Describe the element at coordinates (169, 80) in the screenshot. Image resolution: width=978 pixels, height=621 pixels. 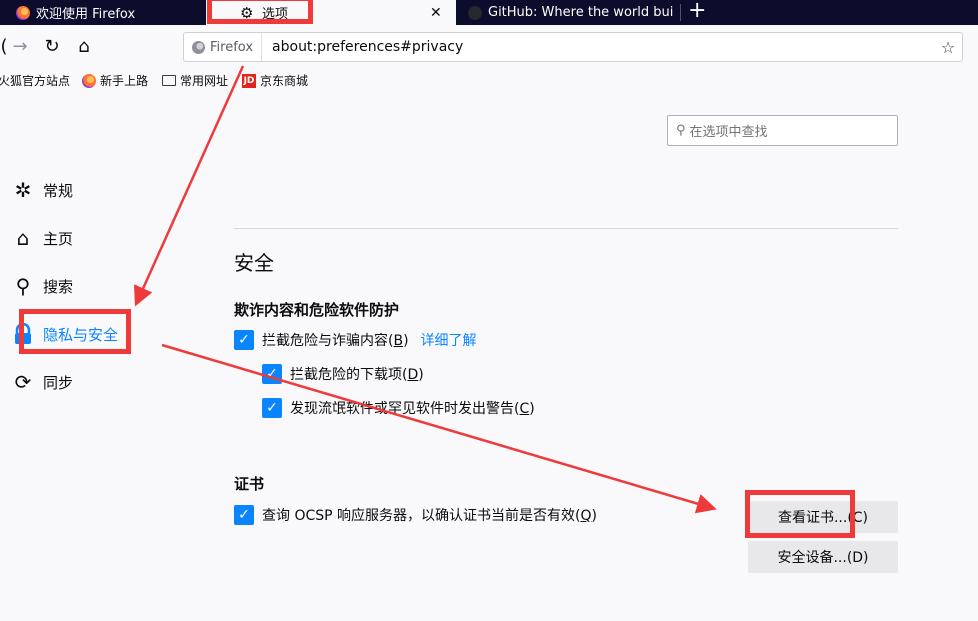
I see `folder-icon` at that location.